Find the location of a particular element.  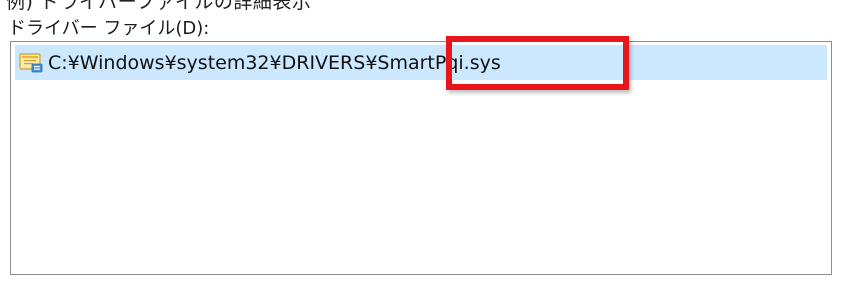

driver-files-label: ドライバー ファイル(D): is located at coordinates (109, 28).